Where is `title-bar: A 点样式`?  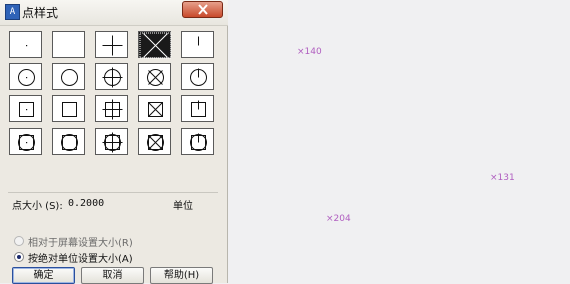 title-bar: A 点样式 is located at coordinates (114, 13).